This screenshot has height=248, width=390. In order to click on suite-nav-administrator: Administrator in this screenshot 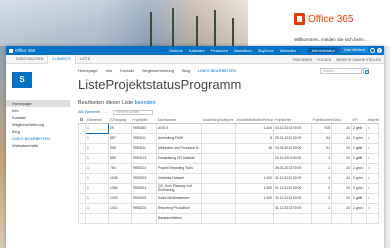, I will do `click(323, 50)`.